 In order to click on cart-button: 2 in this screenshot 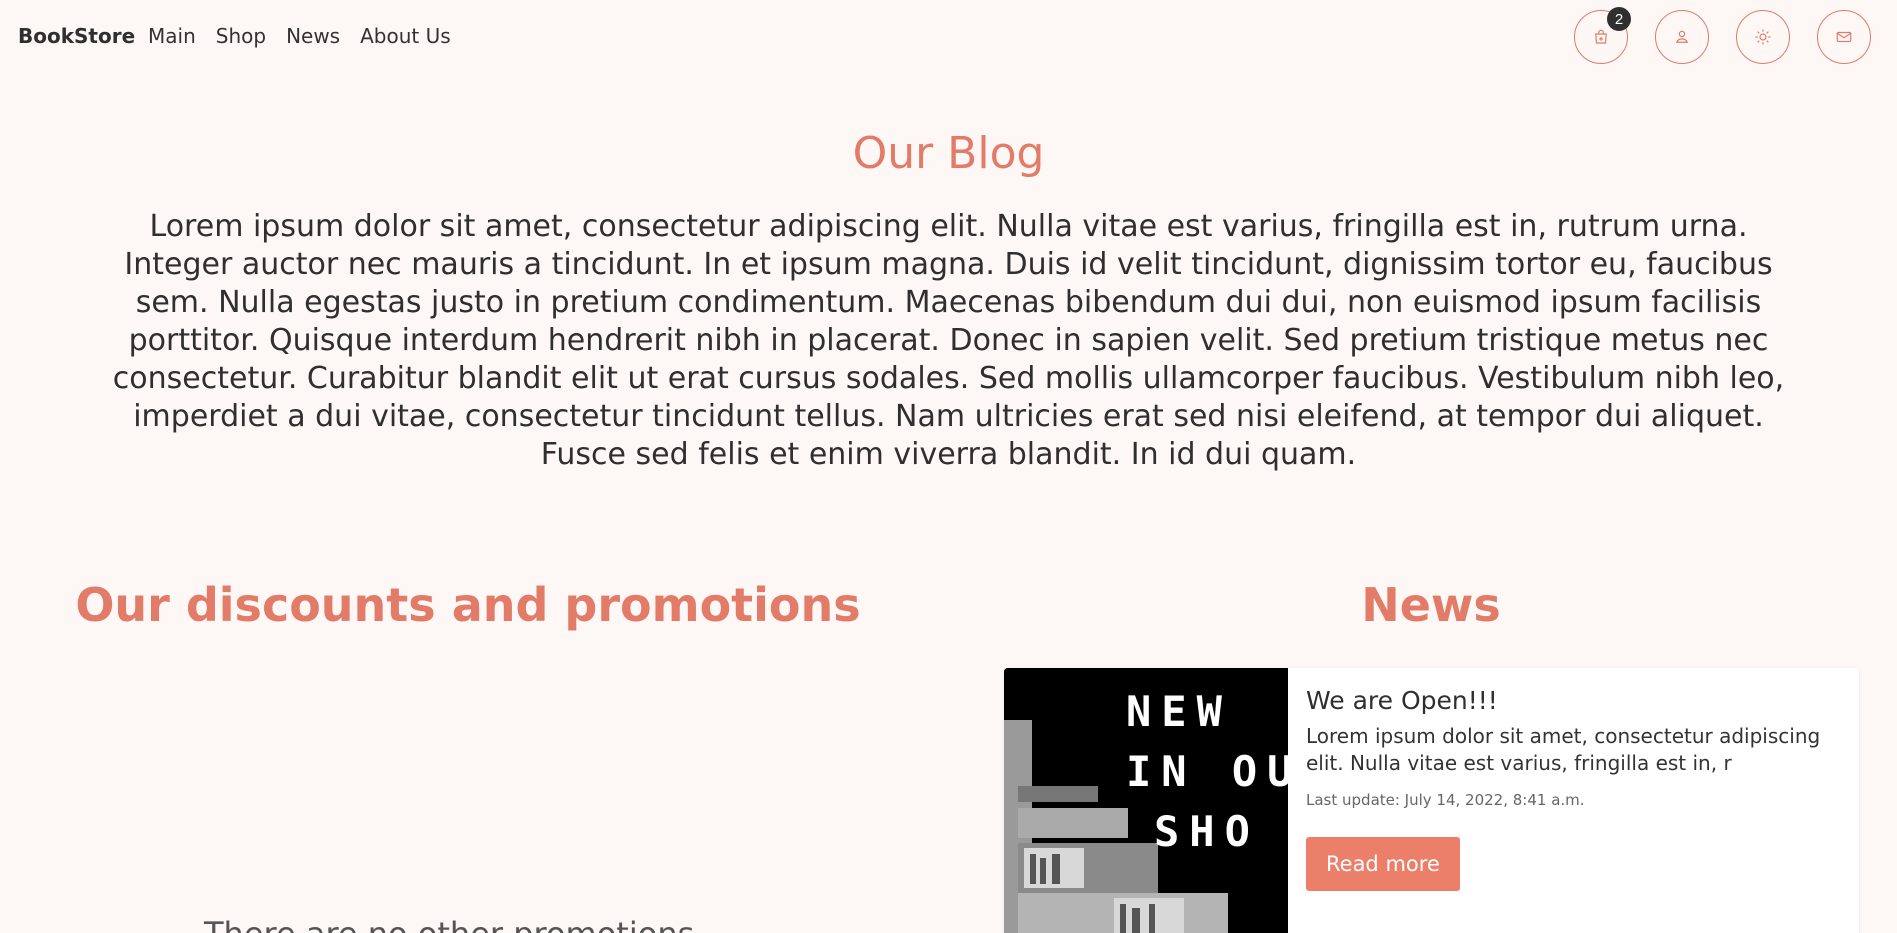, I will do `click(1602, 35)`.